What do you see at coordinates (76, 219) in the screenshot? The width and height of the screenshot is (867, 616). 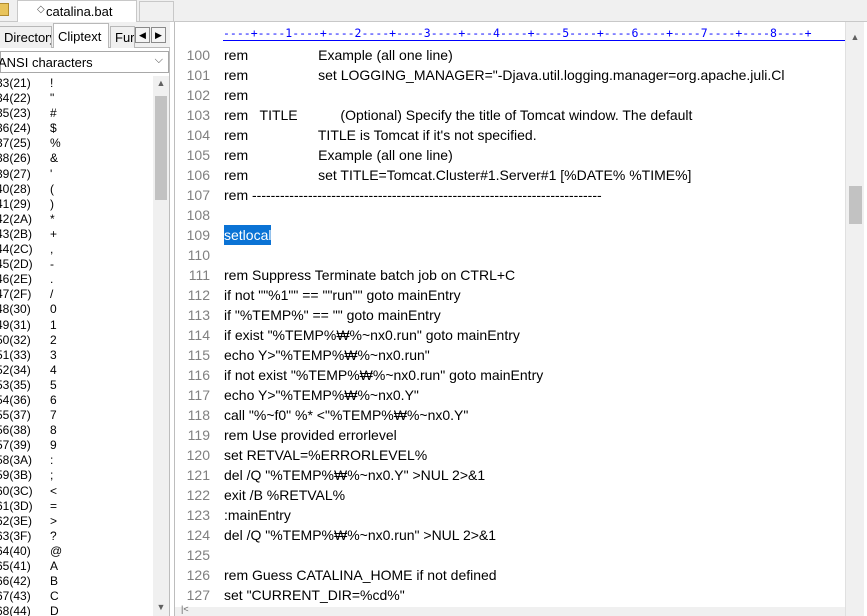 I see `list-item: 42(2A) *` at bounding box center [76, 219].